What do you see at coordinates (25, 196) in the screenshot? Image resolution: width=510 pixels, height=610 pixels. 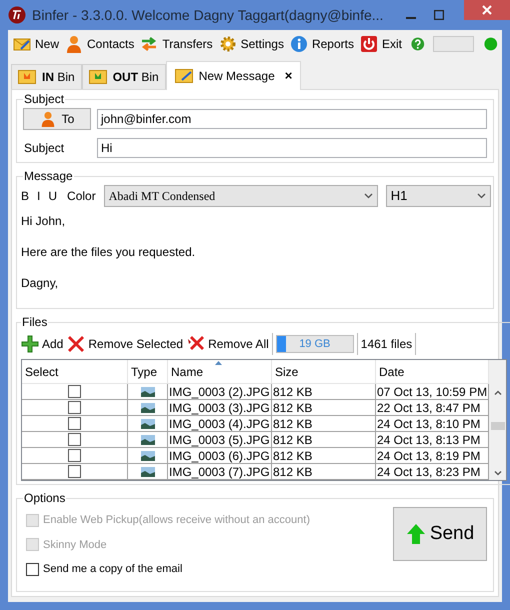 I see `bold-button: B` at bounding box center [25, 196].